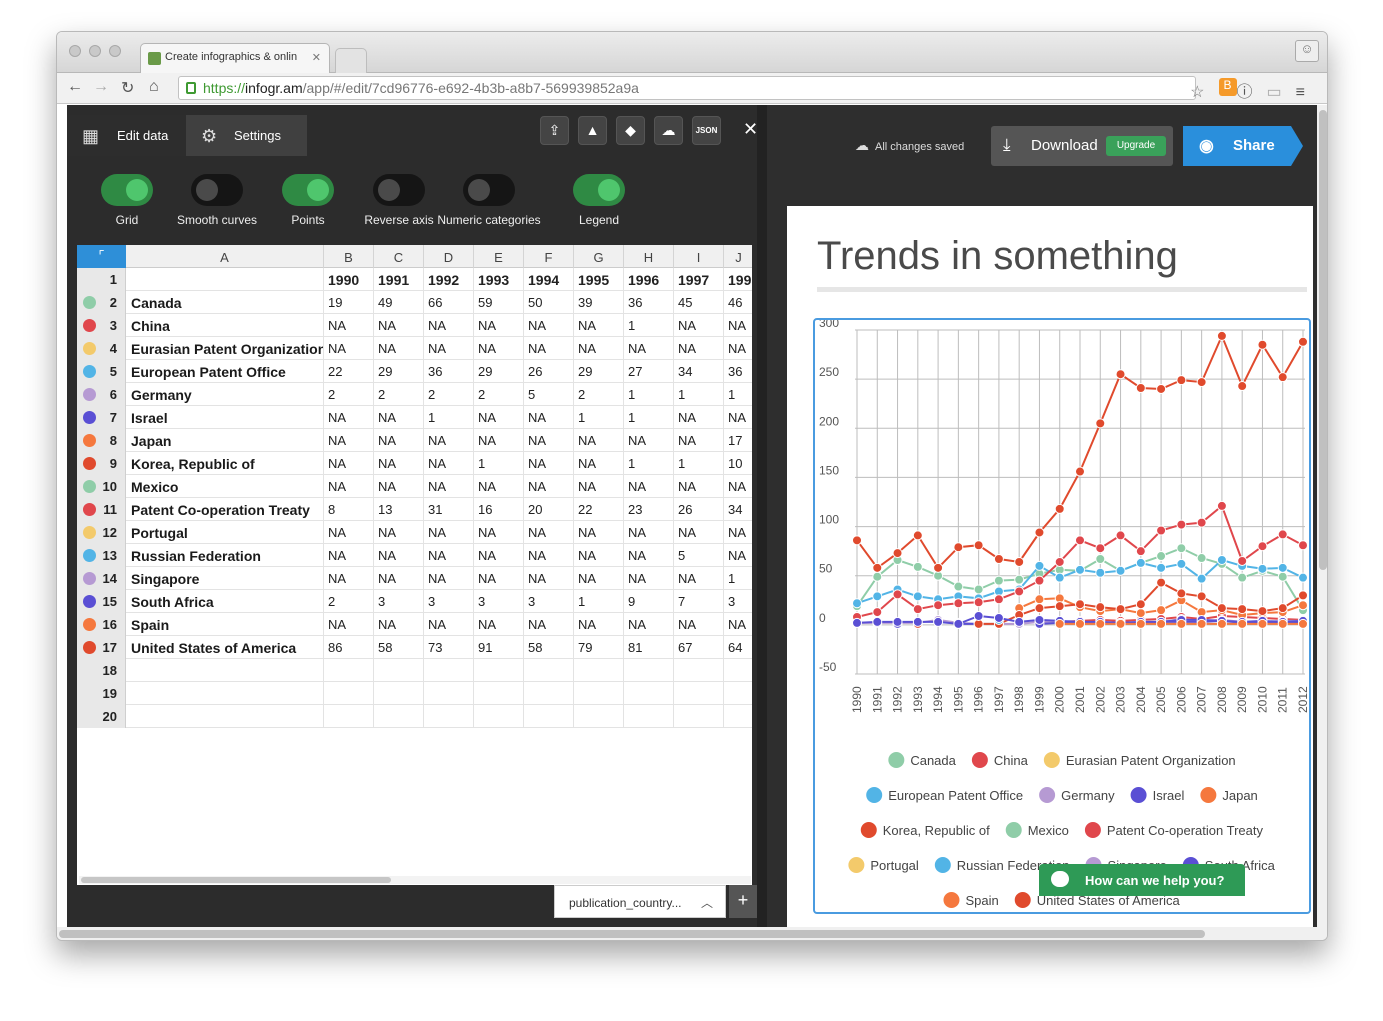  I want to click on blogger-icon: B, so click(1227, 87).